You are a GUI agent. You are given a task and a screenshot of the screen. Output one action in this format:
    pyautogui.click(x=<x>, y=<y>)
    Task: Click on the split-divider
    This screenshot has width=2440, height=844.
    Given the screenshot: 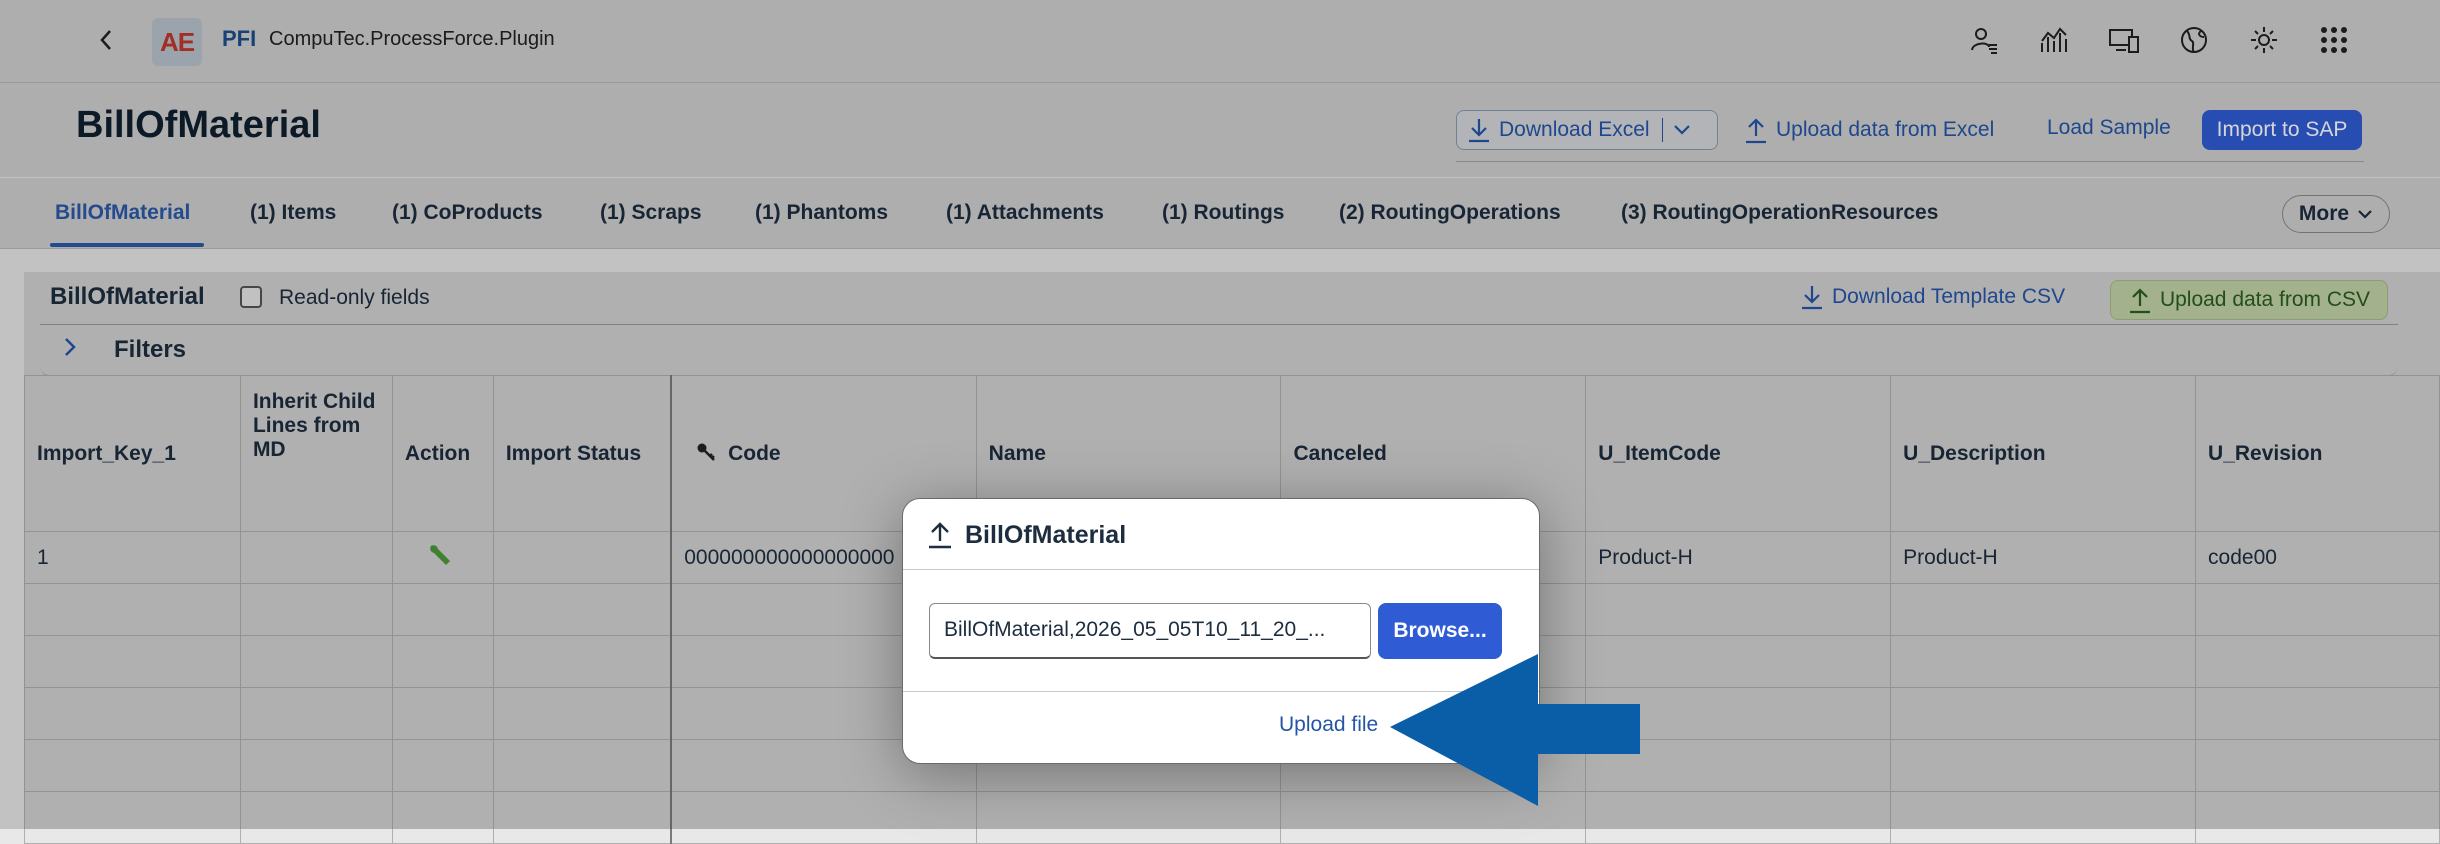 What is the action you would take?
    pyautogui.click(x=1662, y=130)
    